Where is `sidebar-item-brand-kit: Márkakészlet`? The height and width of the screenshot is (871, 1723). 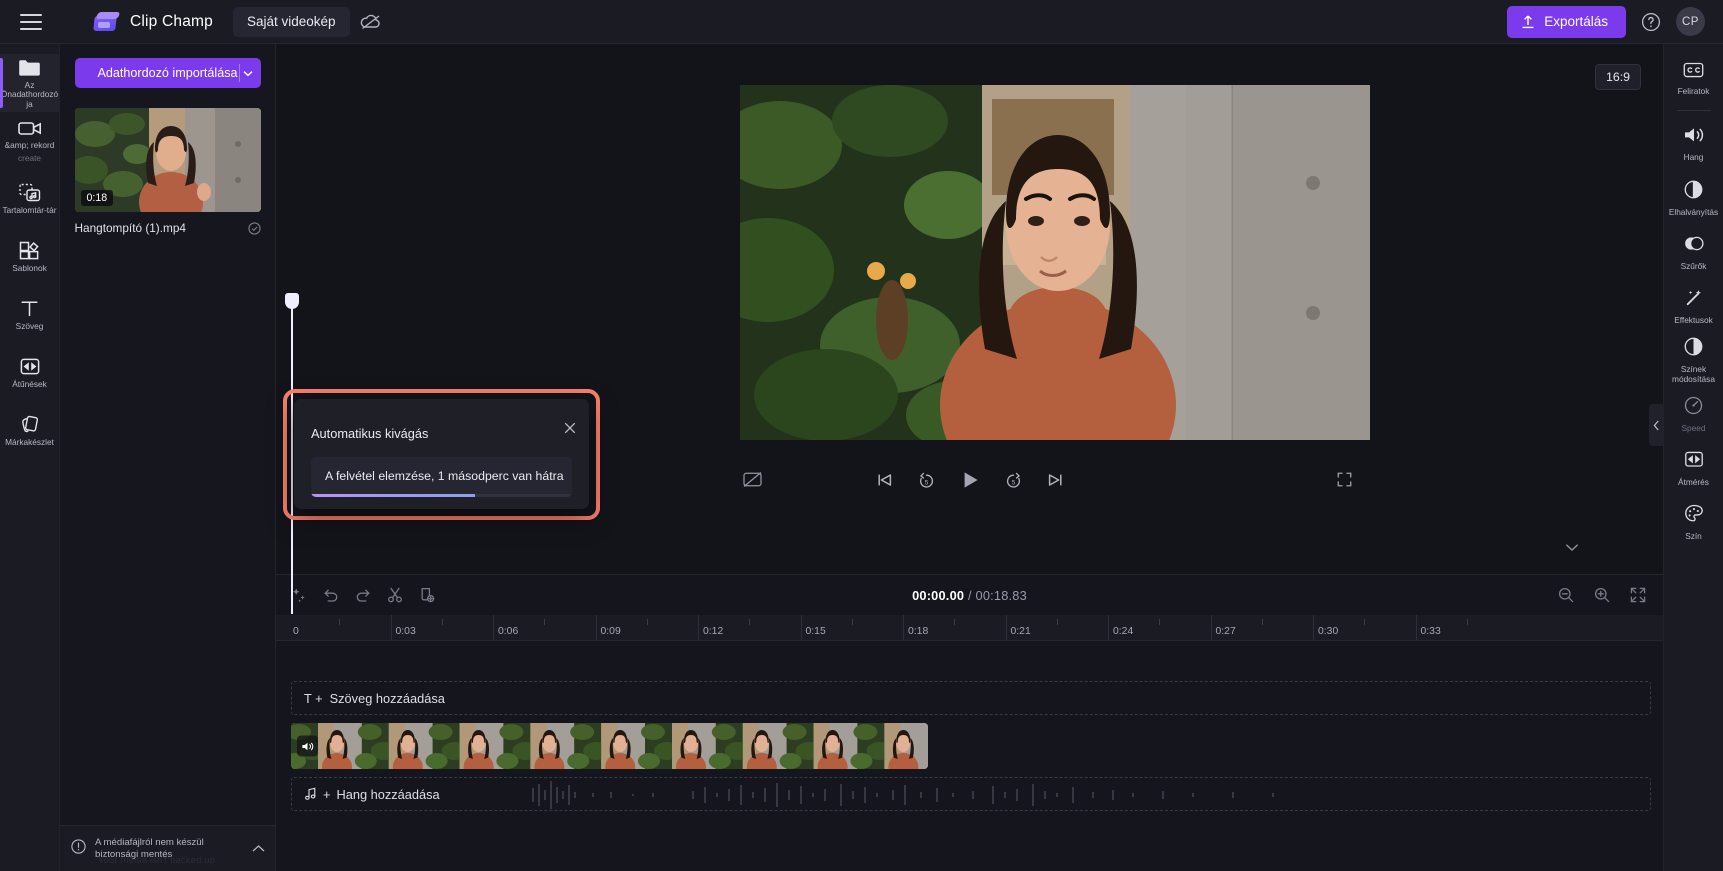 sidebar-item-brand-kit: Márkakészlet is located at coordinates (29, 431).